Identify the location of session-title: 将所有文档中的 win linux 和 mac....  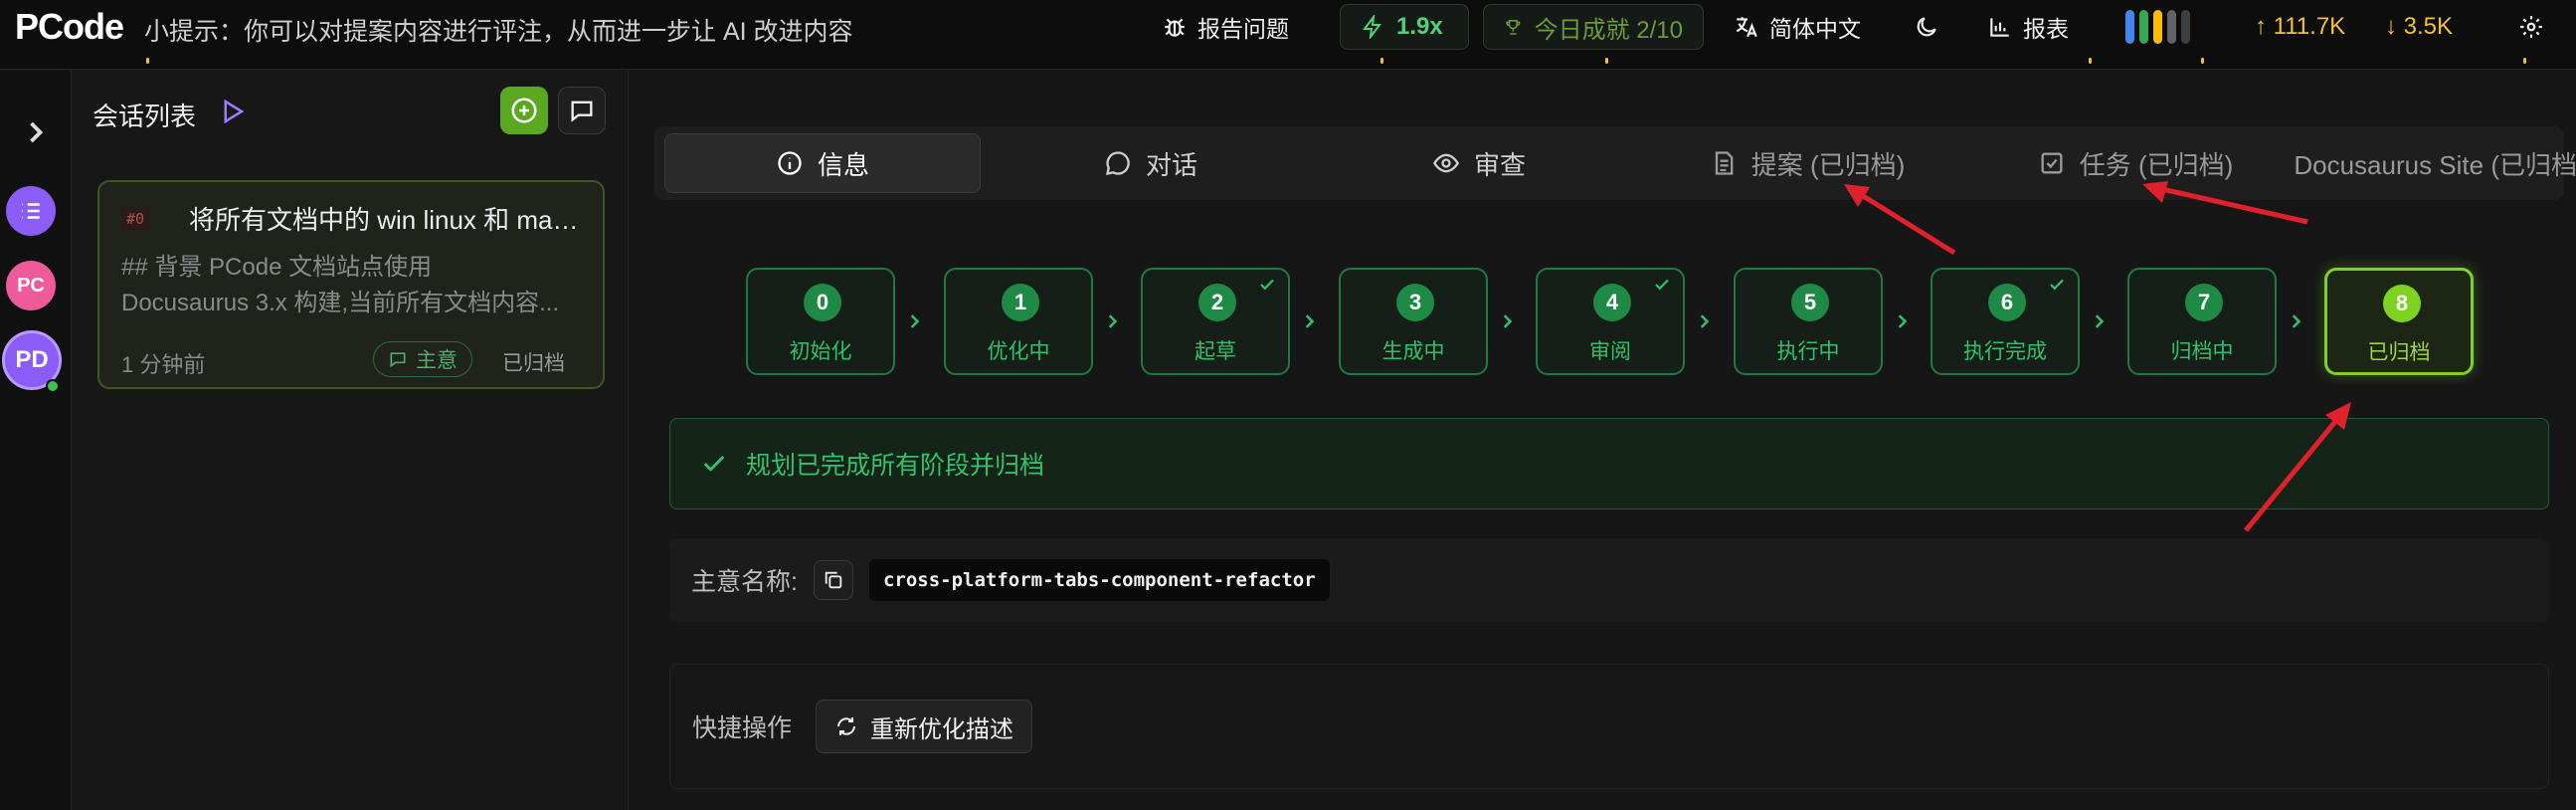
(388, 220).